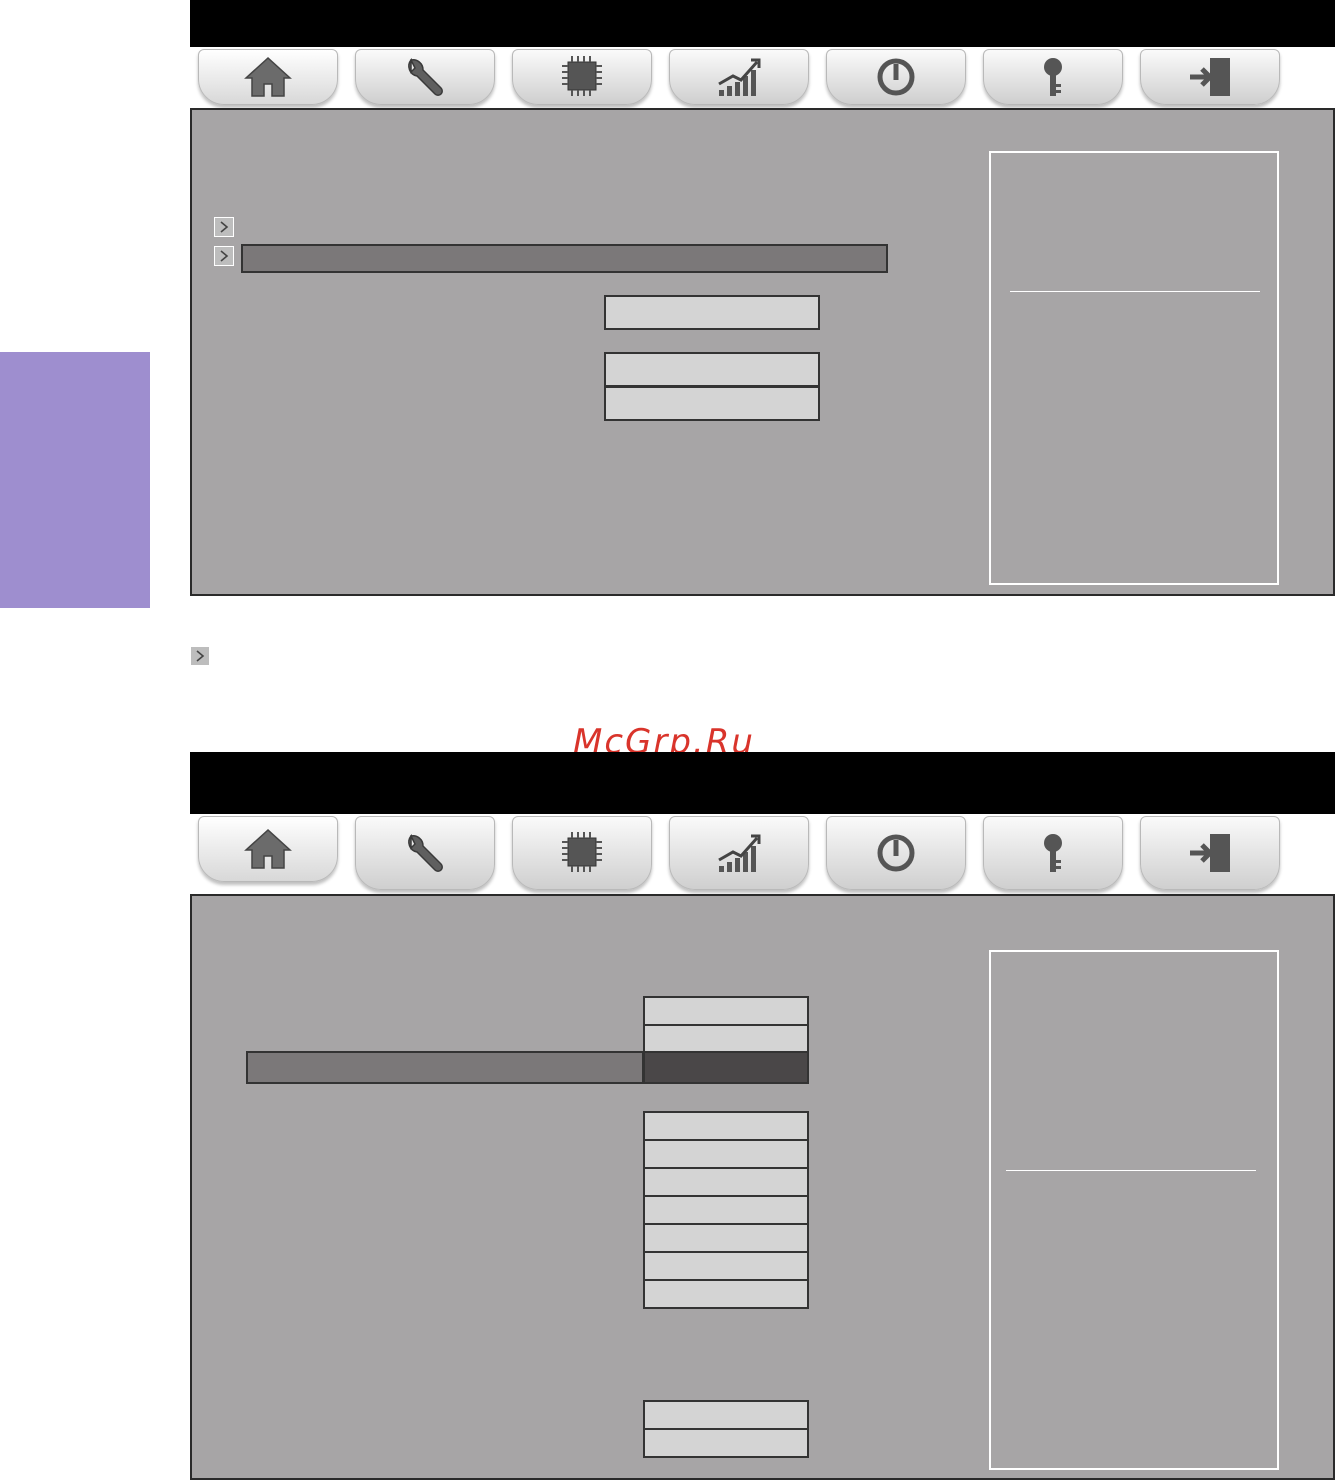 Image resolution: width=1335 pixels, height=1480 pixels. I want to click on bullet-arrow, so click(200, 656).